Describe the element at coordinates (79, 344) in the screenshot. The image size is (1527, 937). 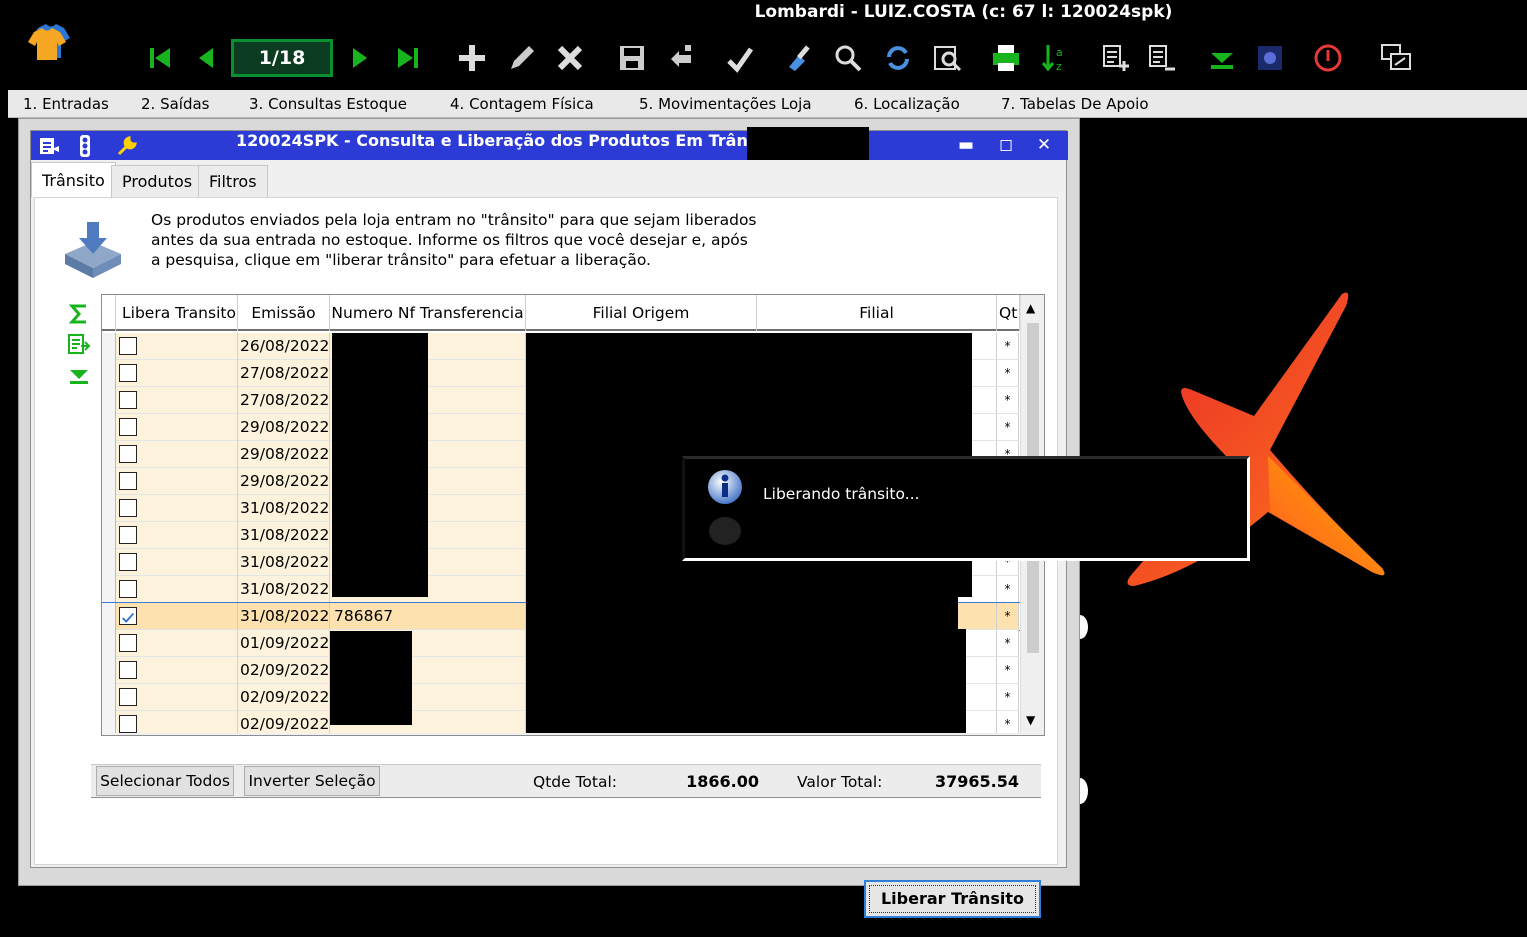
I see `export-list-icon` at that location.